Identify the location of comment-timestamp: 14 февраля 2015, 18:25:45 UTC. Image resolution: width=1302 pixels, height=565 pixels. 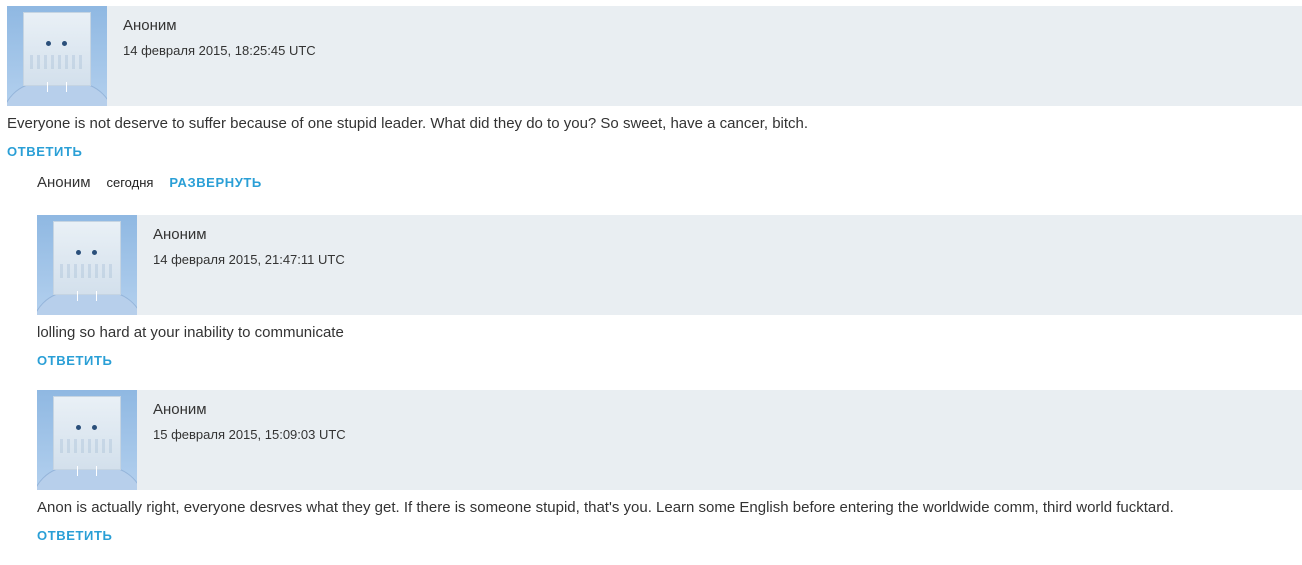
(219, 50).